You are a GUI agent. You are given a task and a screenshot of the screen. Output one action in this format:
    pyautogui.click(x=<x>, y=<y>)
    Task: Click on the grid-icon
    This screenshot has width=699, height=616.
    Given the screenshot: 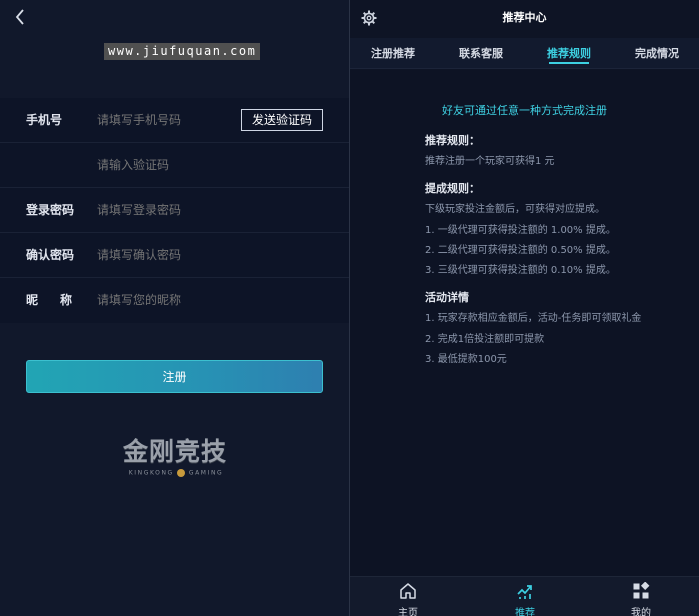 What is the action you would take?
    pyautogui.click(x=641, y=590)
    